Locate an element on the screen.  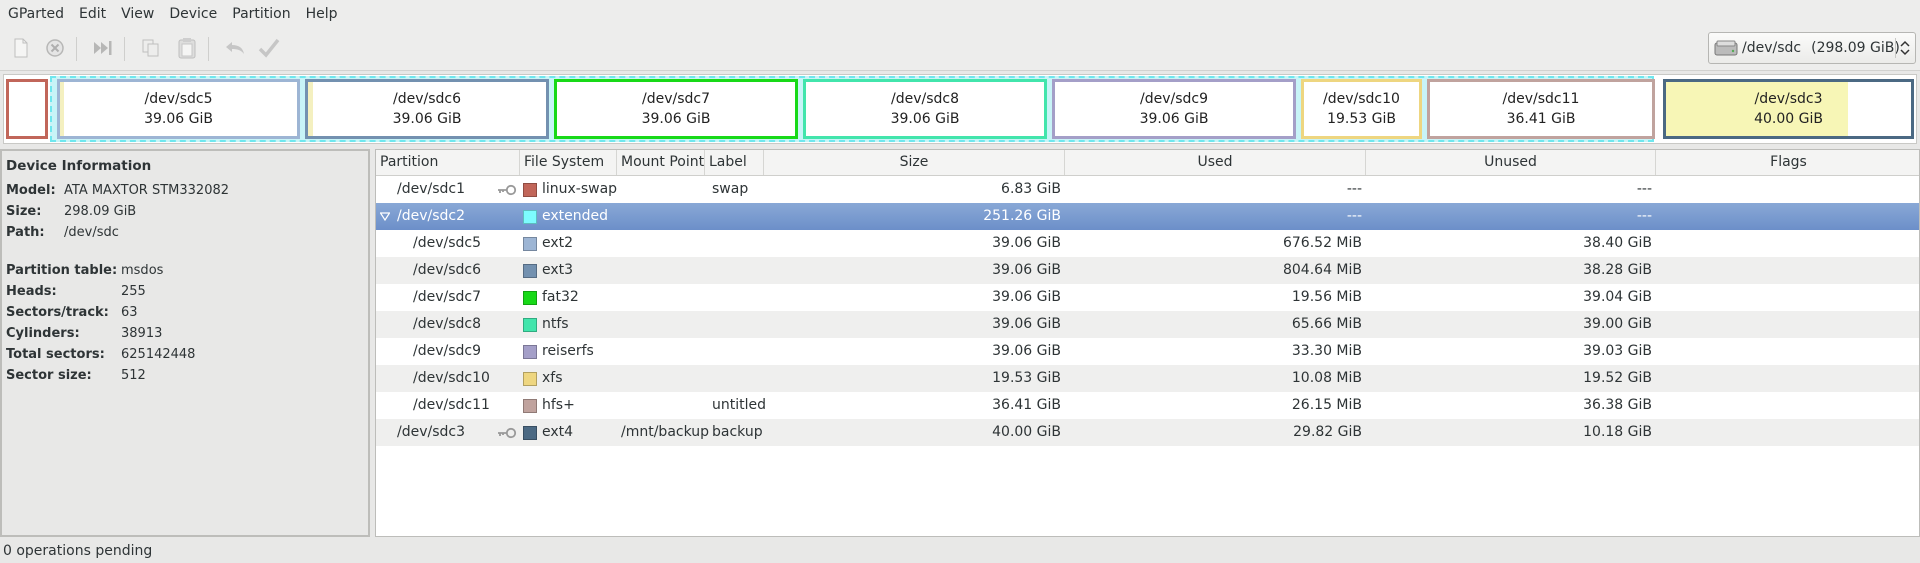
used-space-fill is located at coordinates (62, 109).